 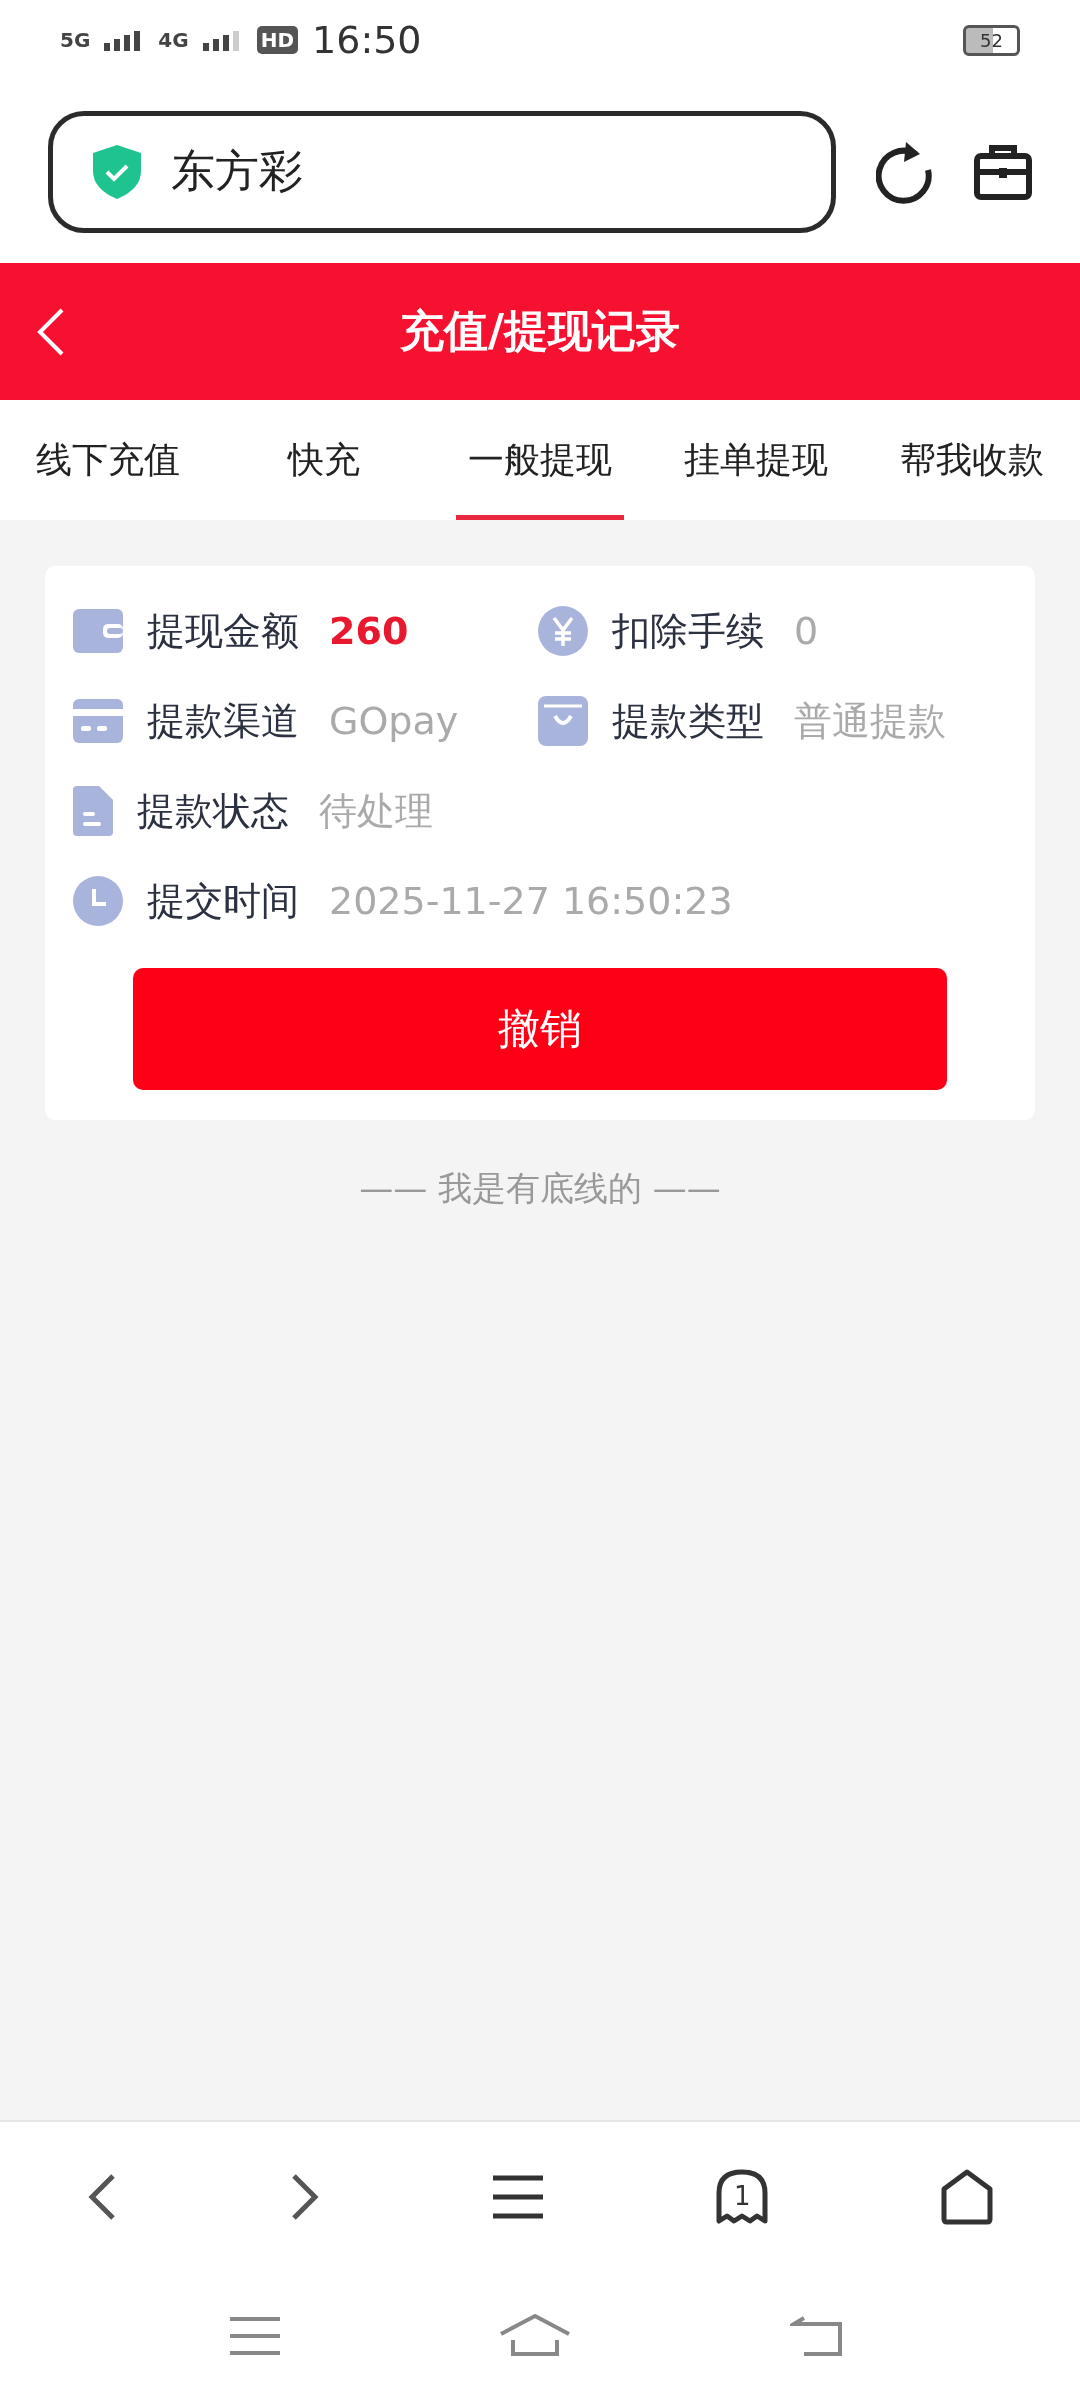 What do you see at coordinates (367, 40) in the screenshot?
I see `clock-time: 16:50` at bounding box center [367, 40].